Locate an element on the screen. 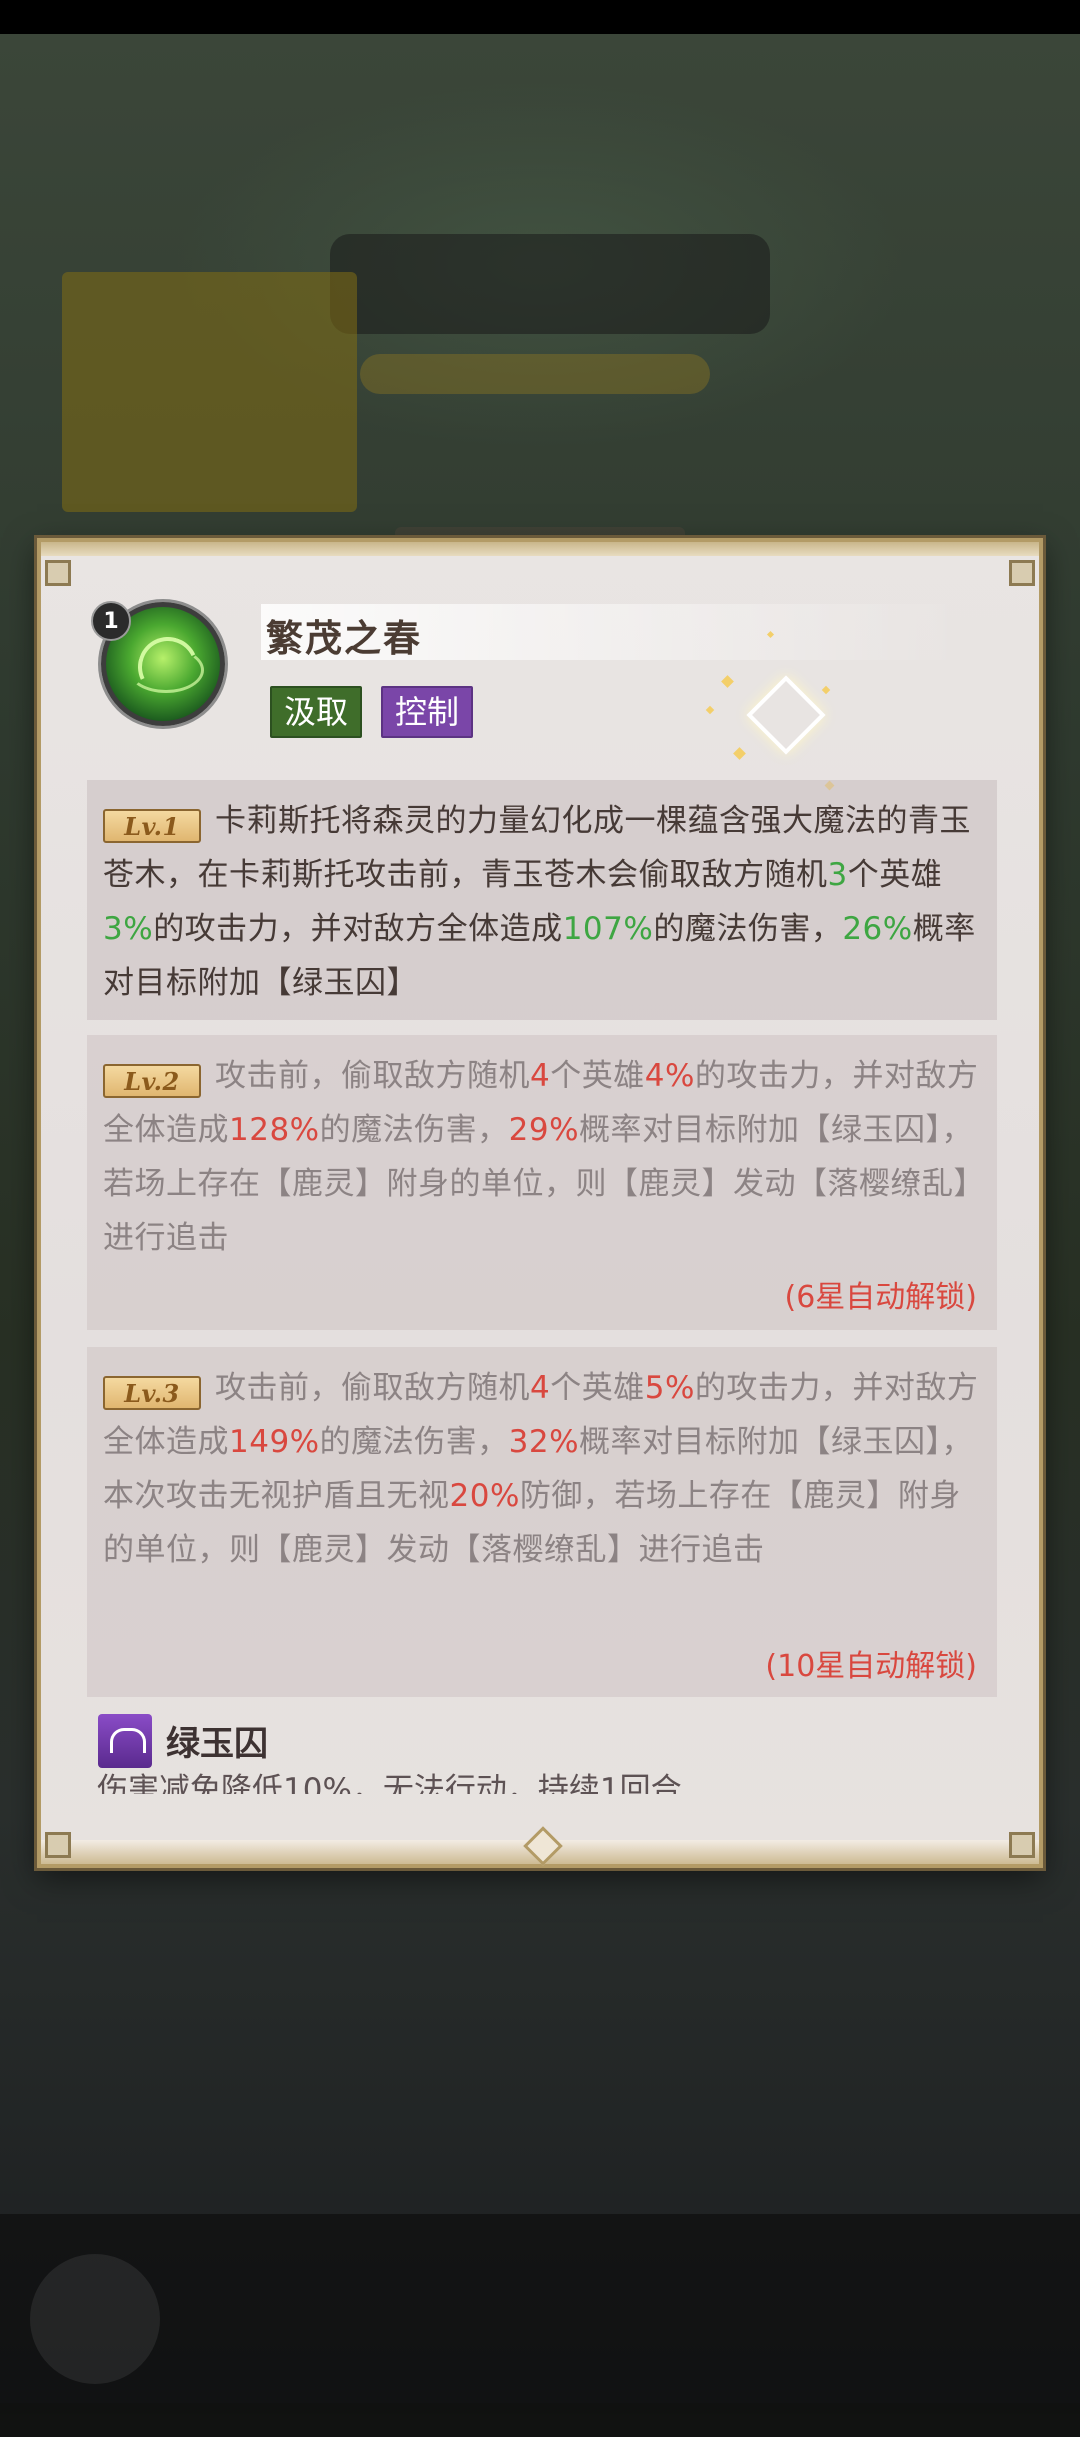  background-stars is located at coordinates (535, 374).